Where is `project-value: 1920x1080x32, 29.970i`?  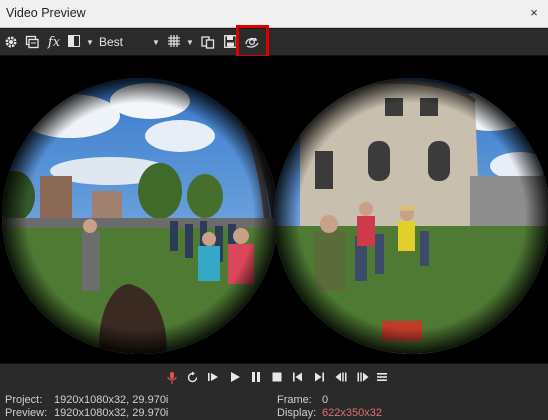
project-value: 1920x1080x32, 29.970i is located at coordinates (111, 400).